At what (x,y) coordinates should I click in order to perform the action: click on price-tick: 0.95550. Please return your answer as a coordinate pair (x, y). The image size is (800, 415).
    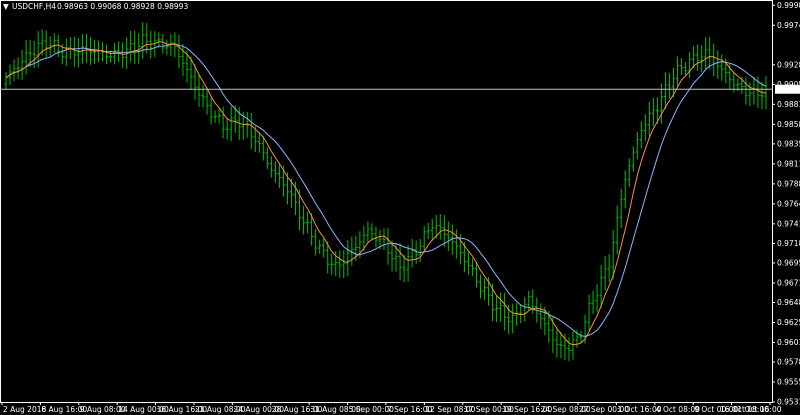
    Looking at the image, I should click on (786, 382).